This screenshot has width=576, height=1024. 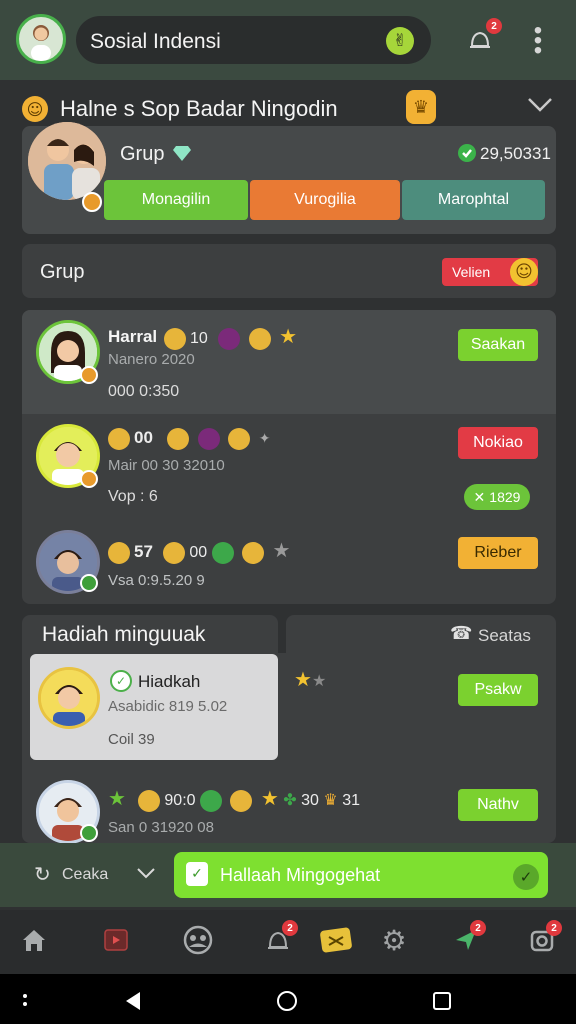 I want to click on gift-action-button: Psakw, so click(x=498, y=690).